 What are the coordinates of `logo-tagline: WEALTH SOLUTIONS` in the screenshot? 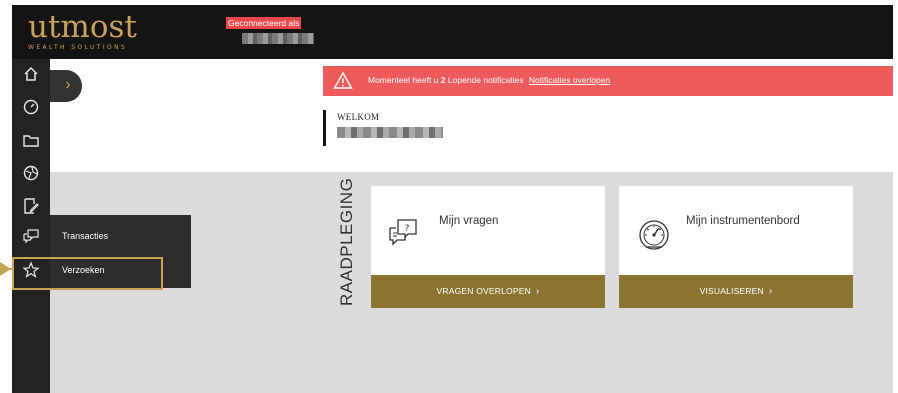 It's located at (78, 47).